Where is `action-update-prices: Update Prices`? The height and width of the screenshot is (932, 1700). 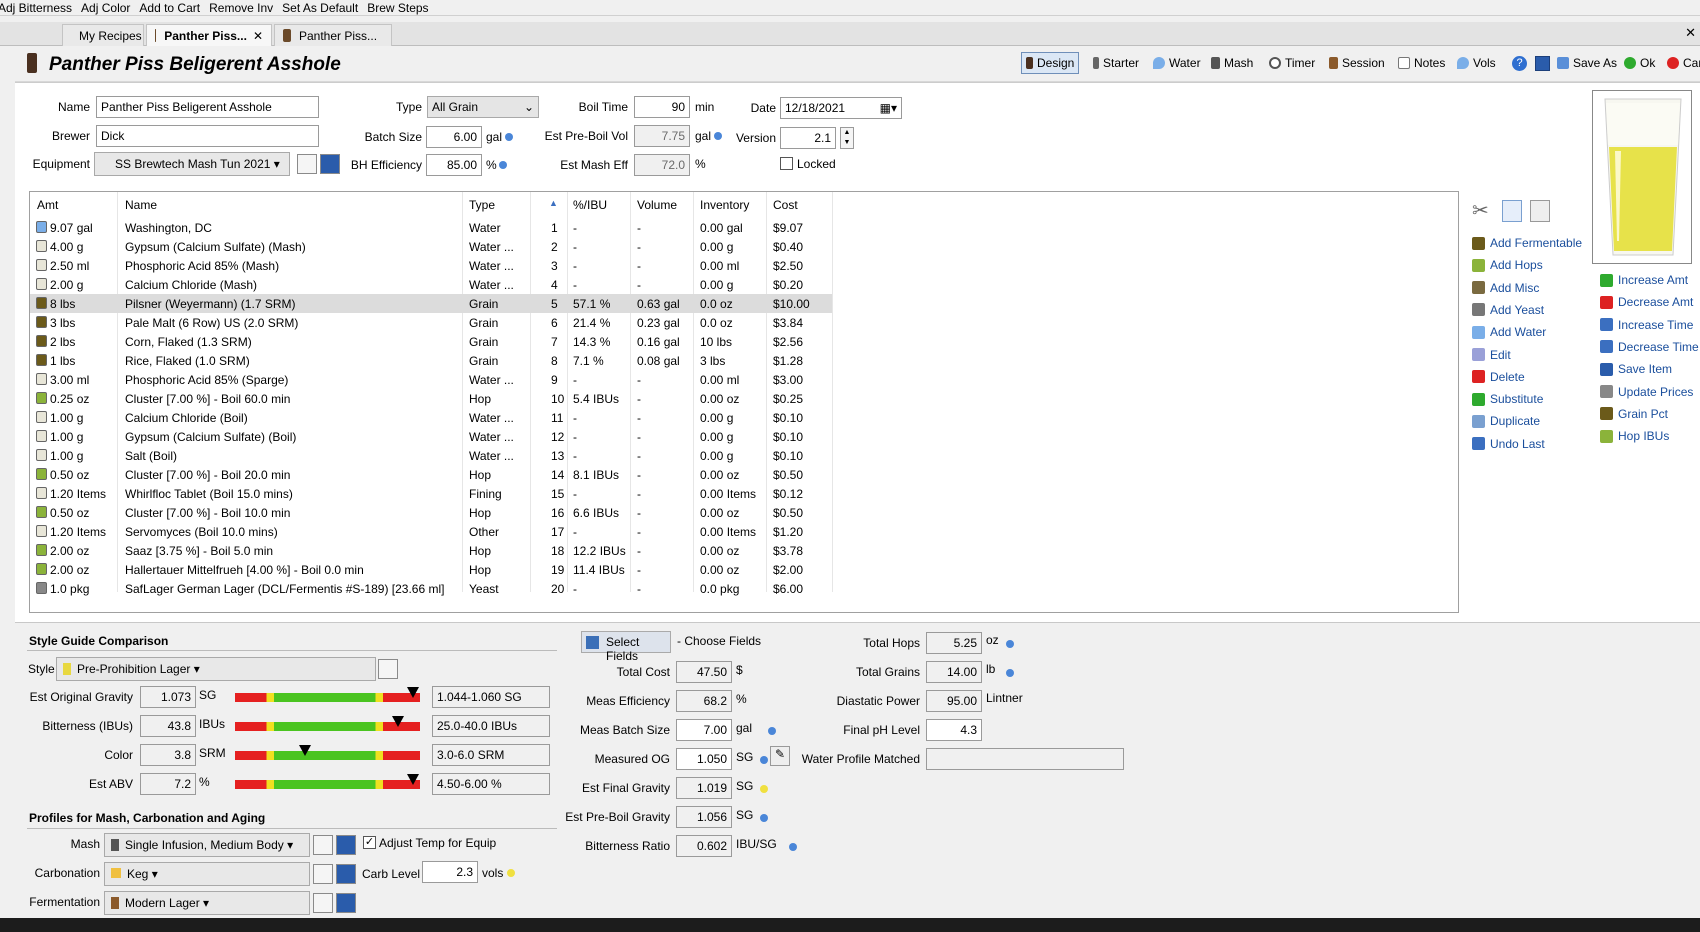
action-update-prices: Update Prices is located at coordinates (1646, 392).